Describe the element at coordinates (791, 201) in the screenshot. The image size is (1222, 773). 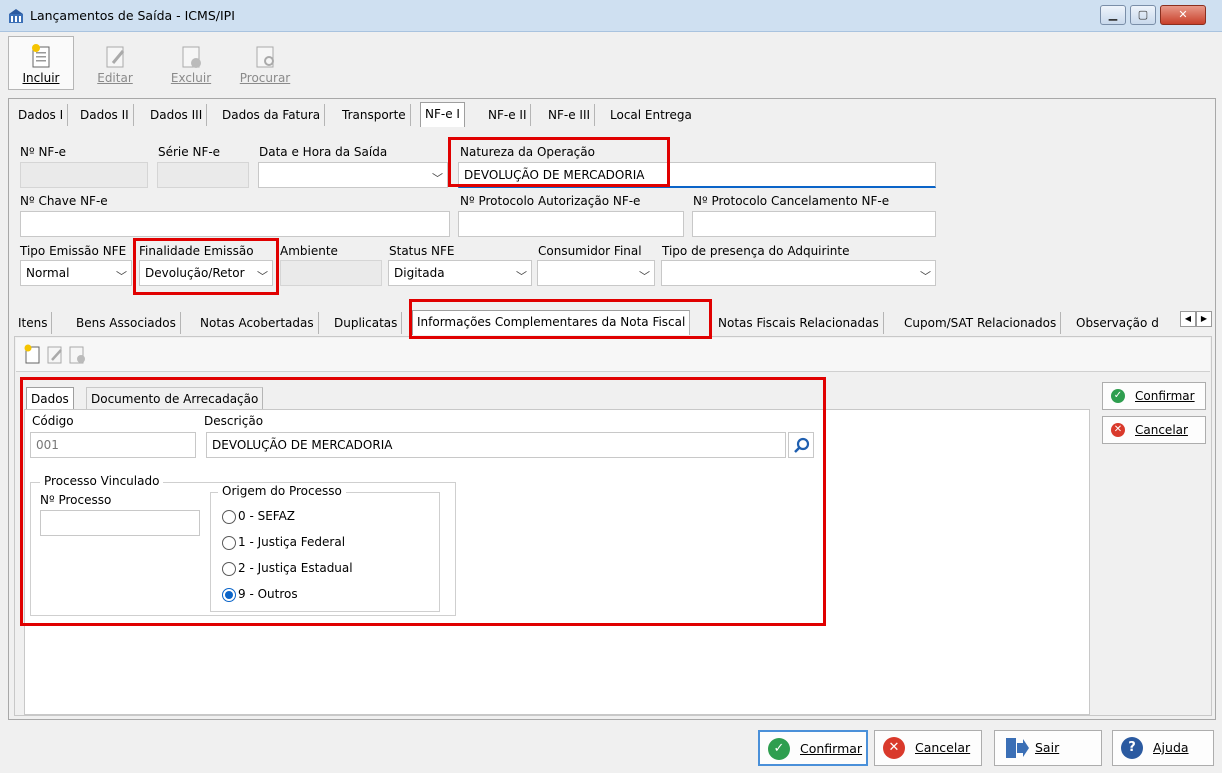
I see `prot-canc-label: Nº Protocolo Cancelamento NF-e` at that location.